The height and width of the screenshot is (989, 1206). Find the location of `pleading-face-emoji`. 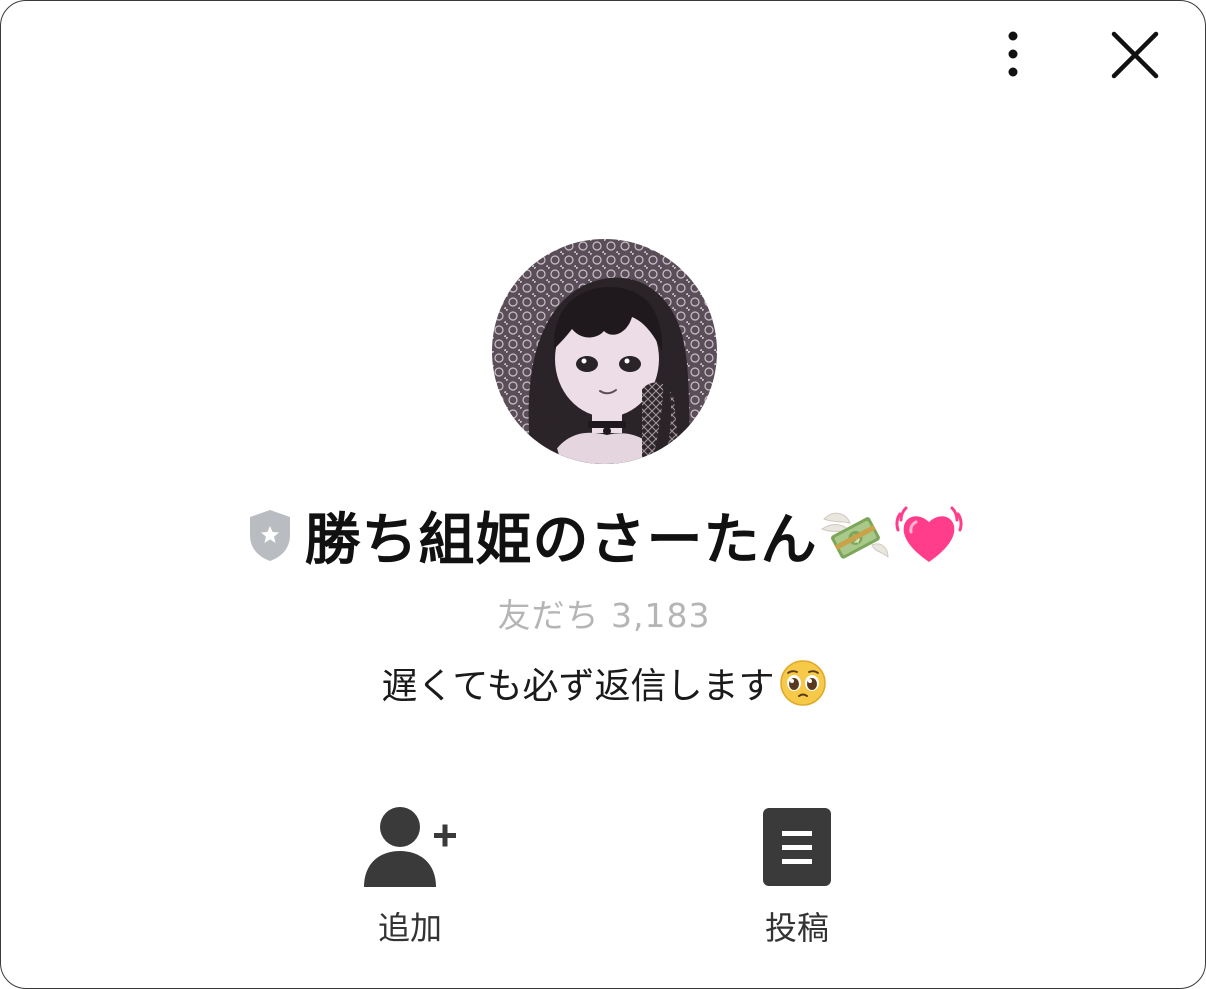

pleading-face-emoji is located at coordinates (802, 683).